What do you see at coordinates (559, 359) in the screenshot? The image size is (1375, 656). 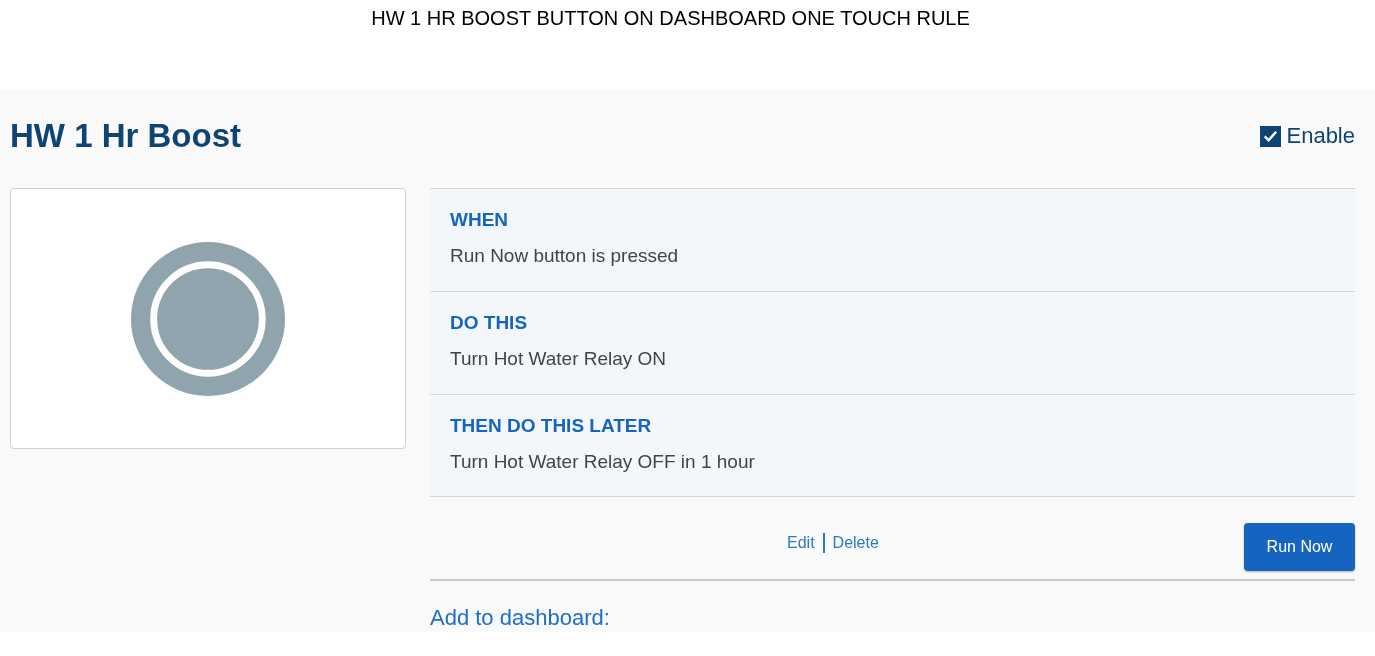 I see `section-text: Turn Hot Water Relay ON` at bounding box center [559, 359].